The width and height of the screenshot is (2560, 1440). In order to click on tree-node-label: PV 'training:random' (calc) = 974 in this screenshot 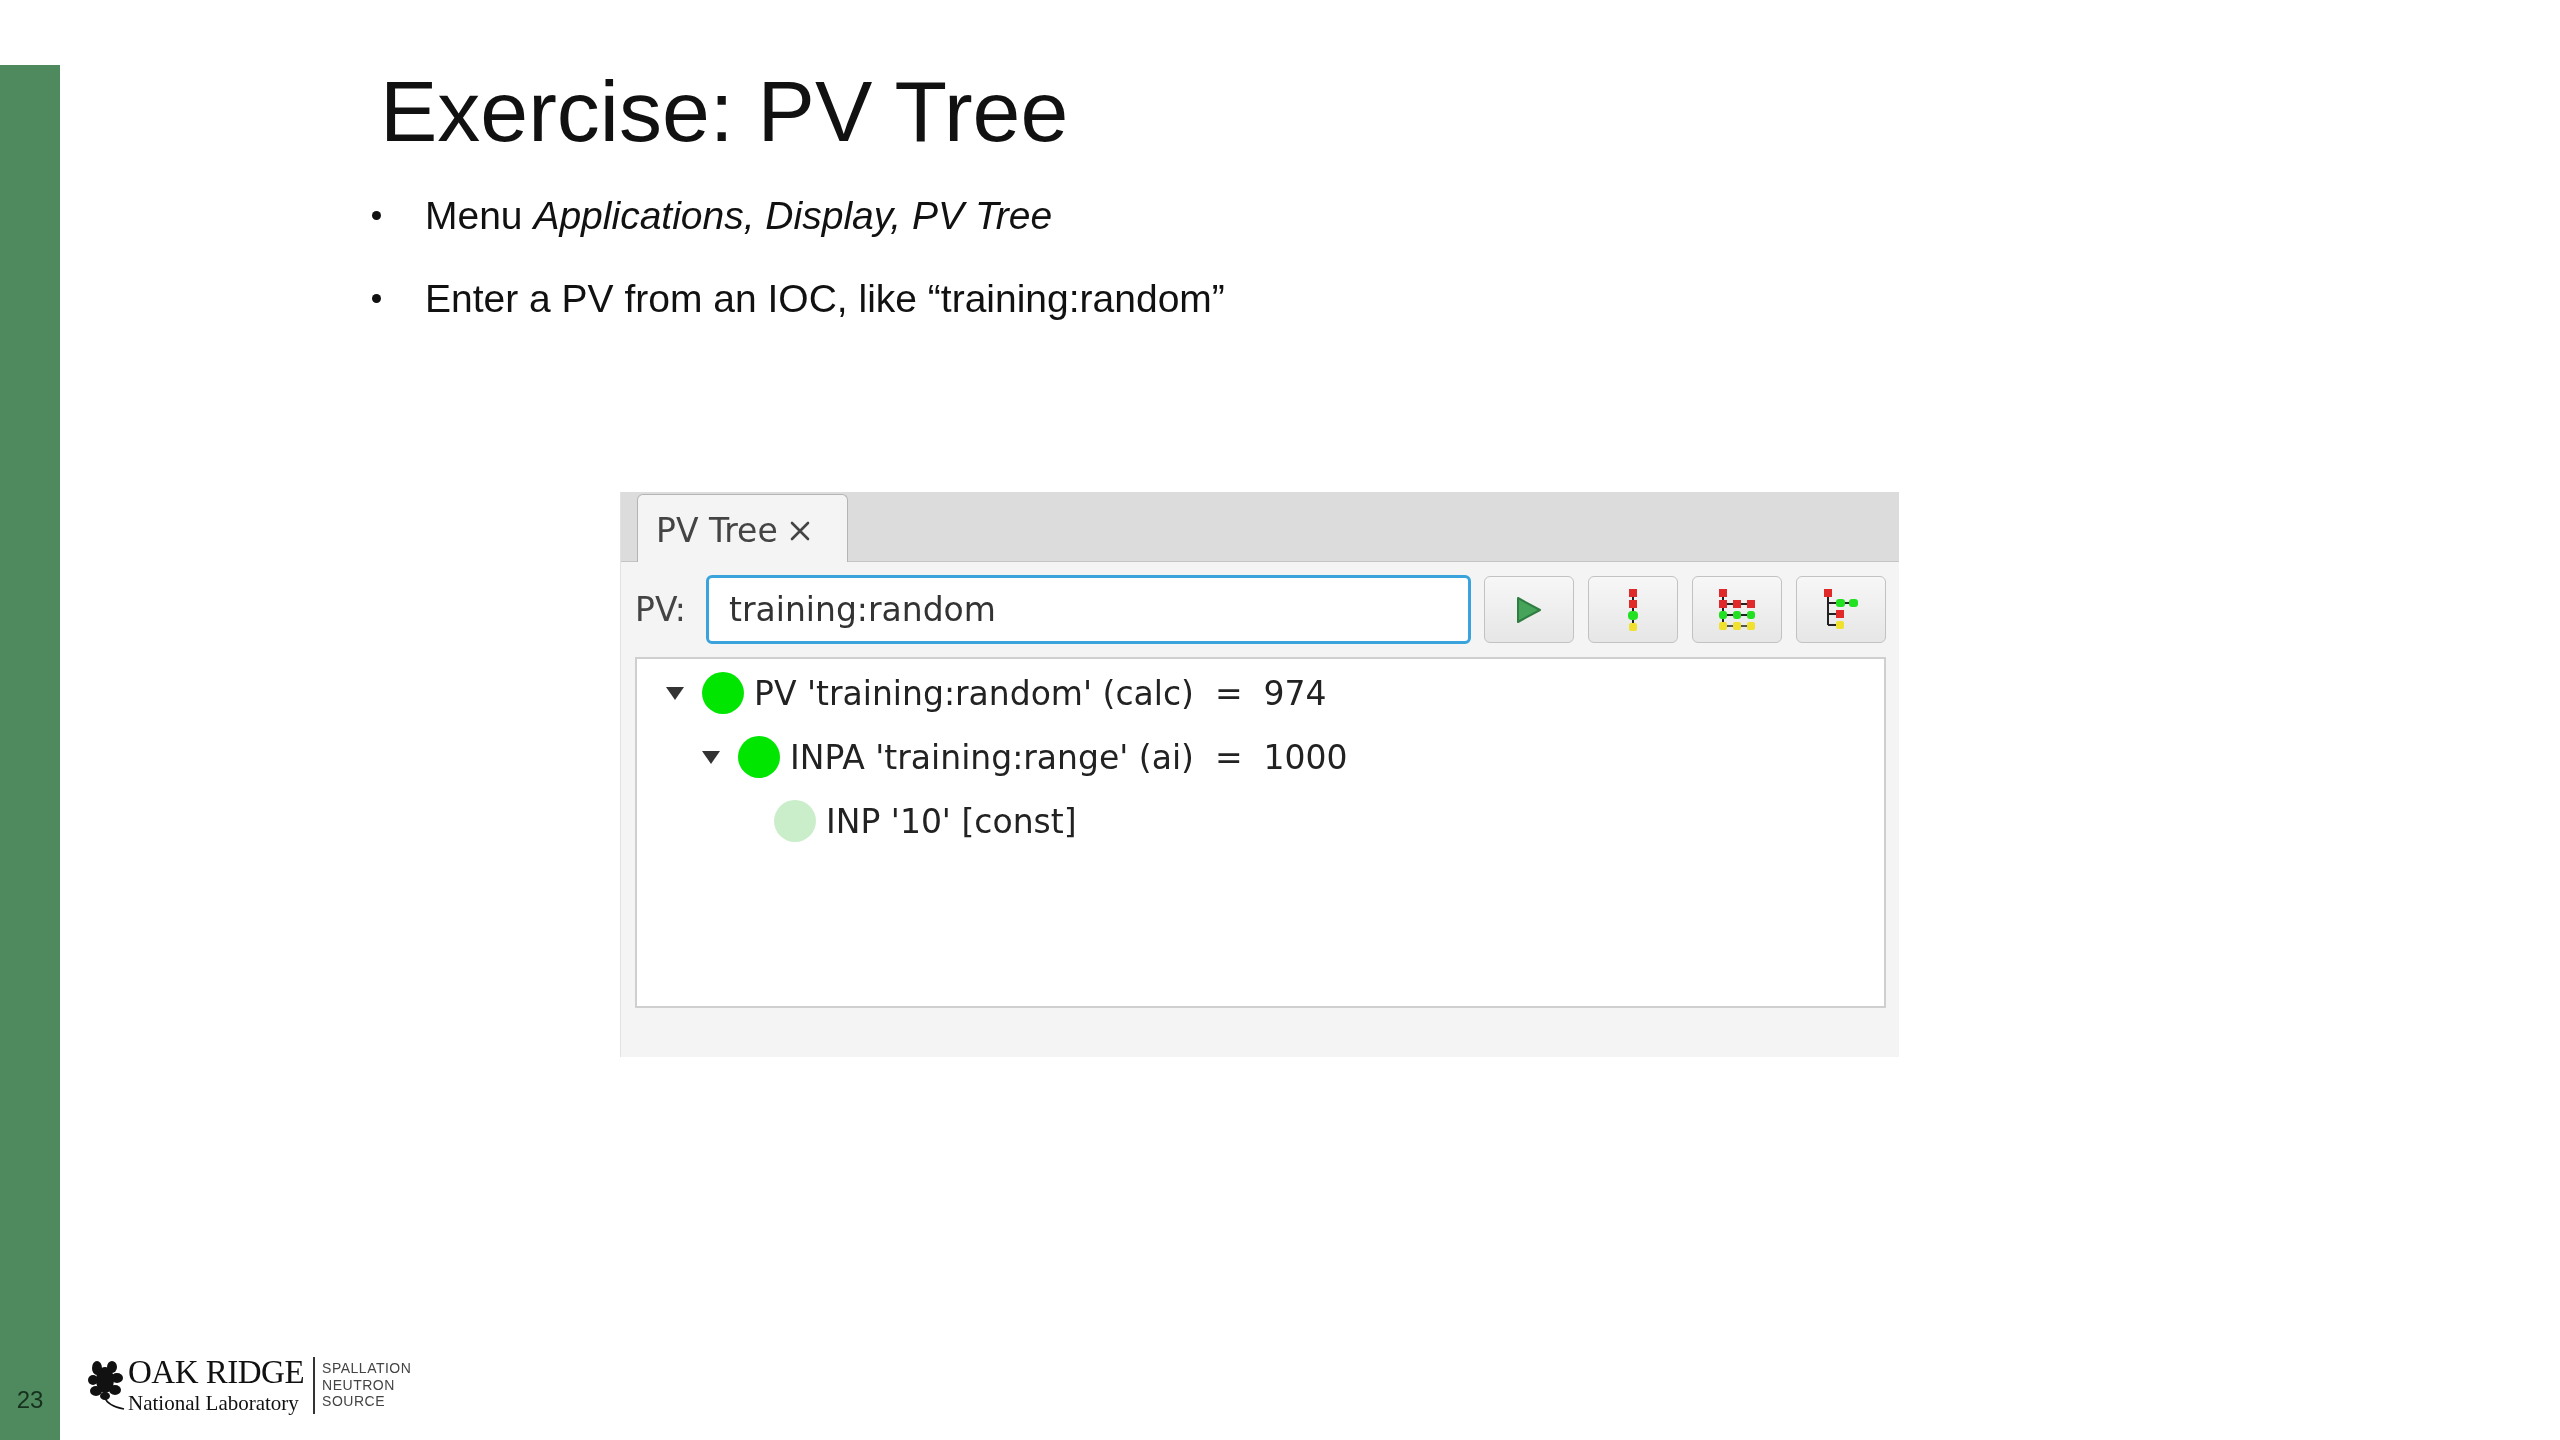, I will do `click(1040, 693)`.